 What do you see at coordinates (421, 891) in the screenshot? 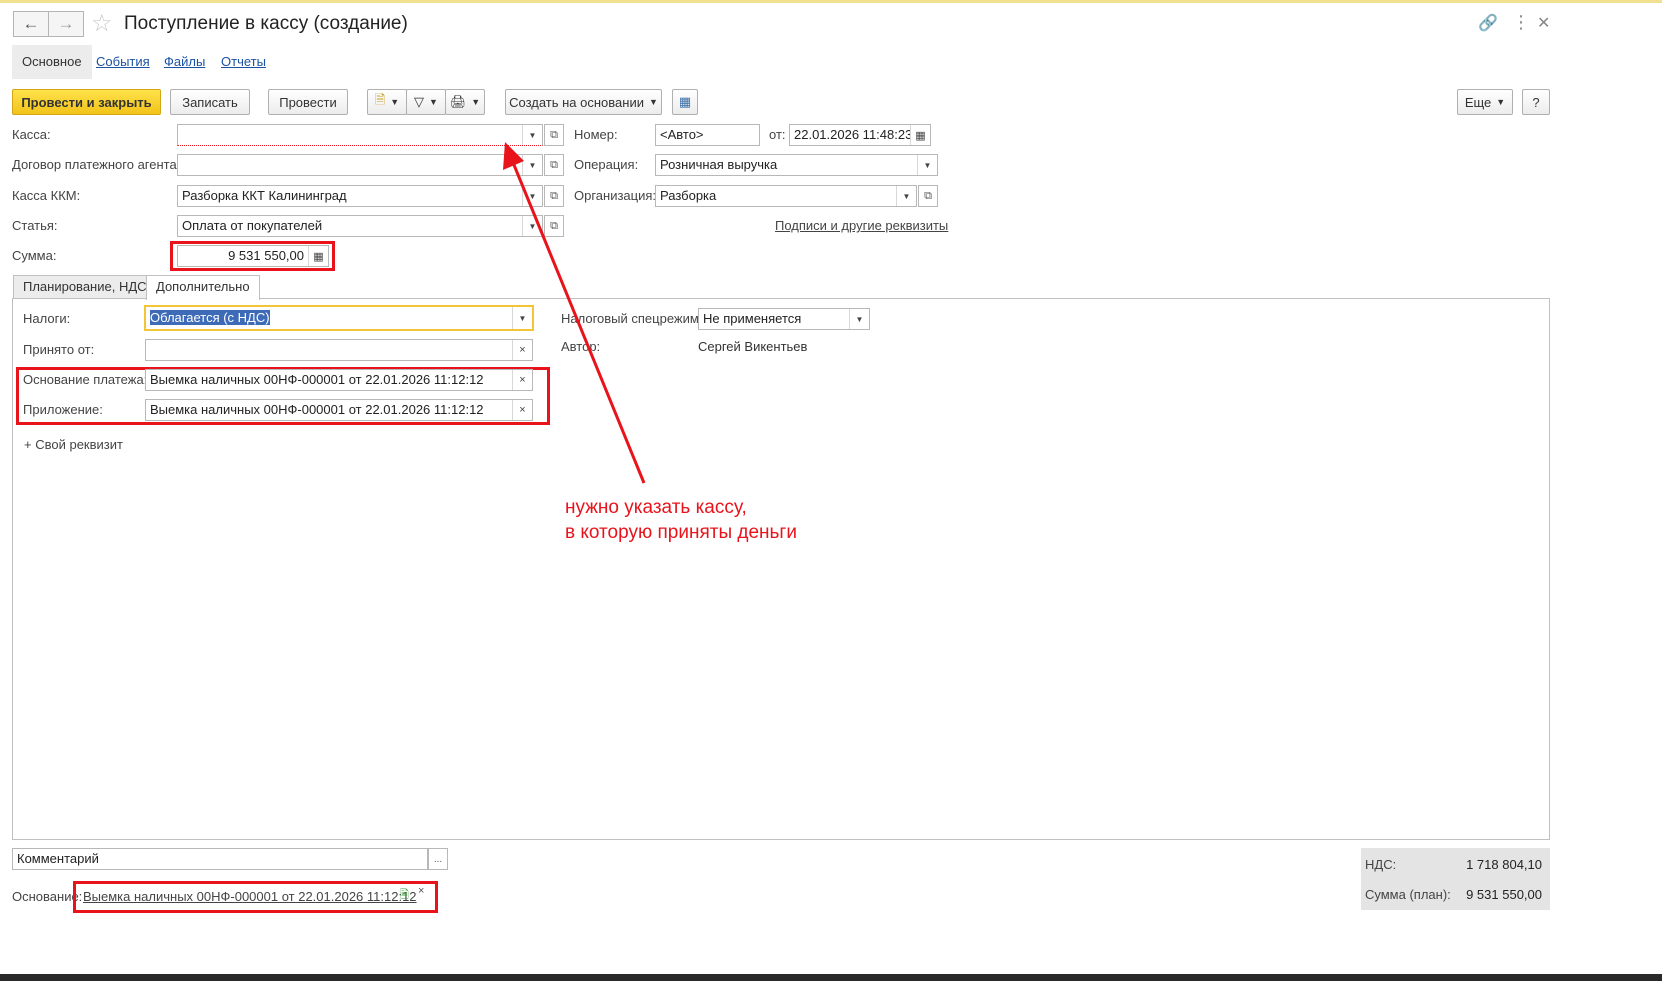
I see `clear-basis-icon: ×` at bounding box center [421, 891].